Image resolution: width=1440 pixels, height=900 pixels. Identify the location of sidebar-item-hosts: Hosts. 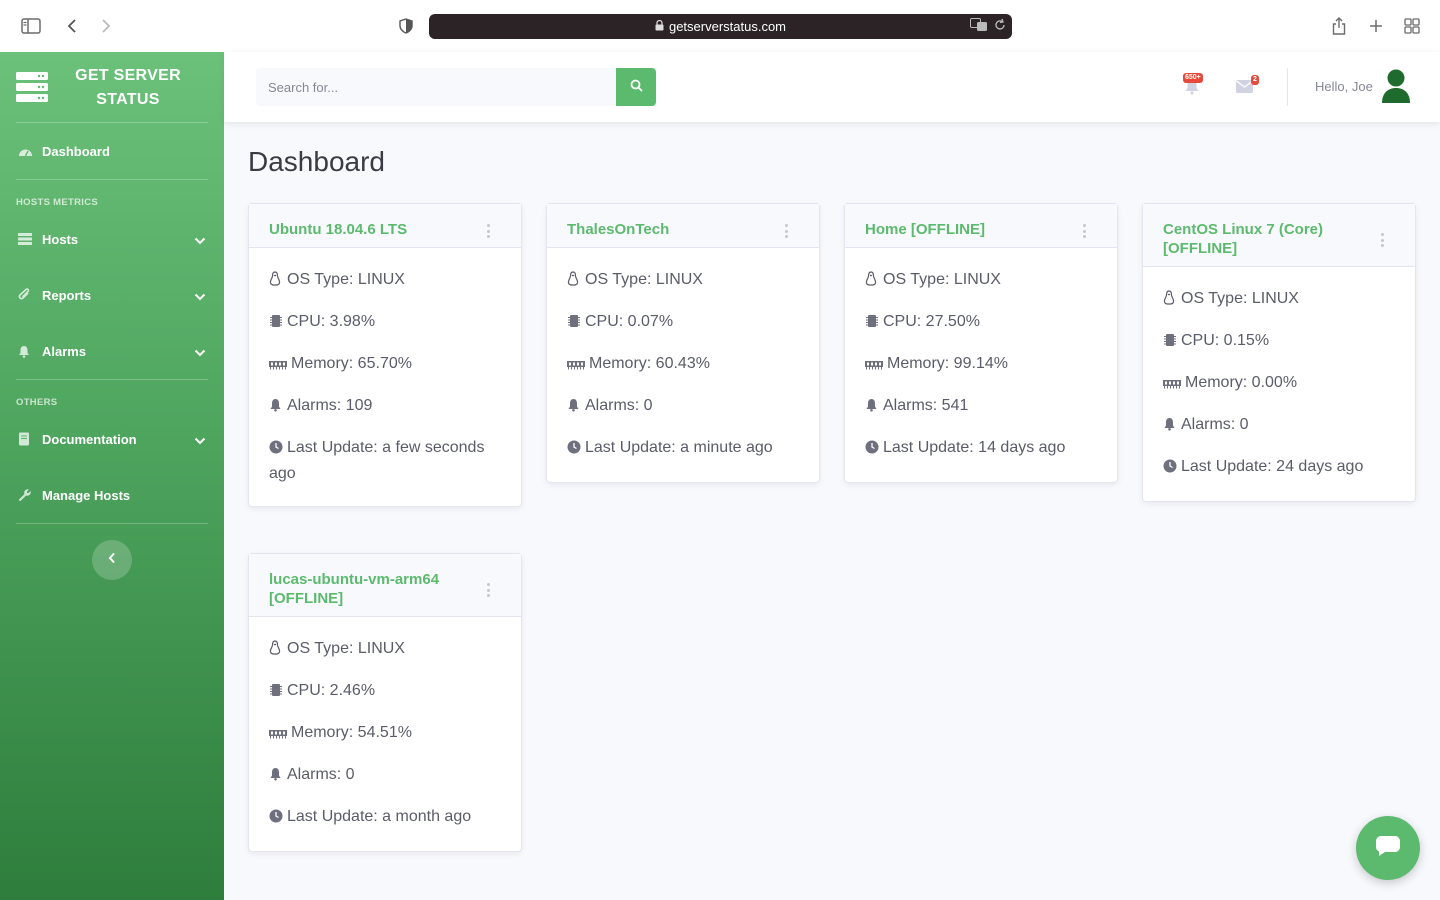
(112, 239).